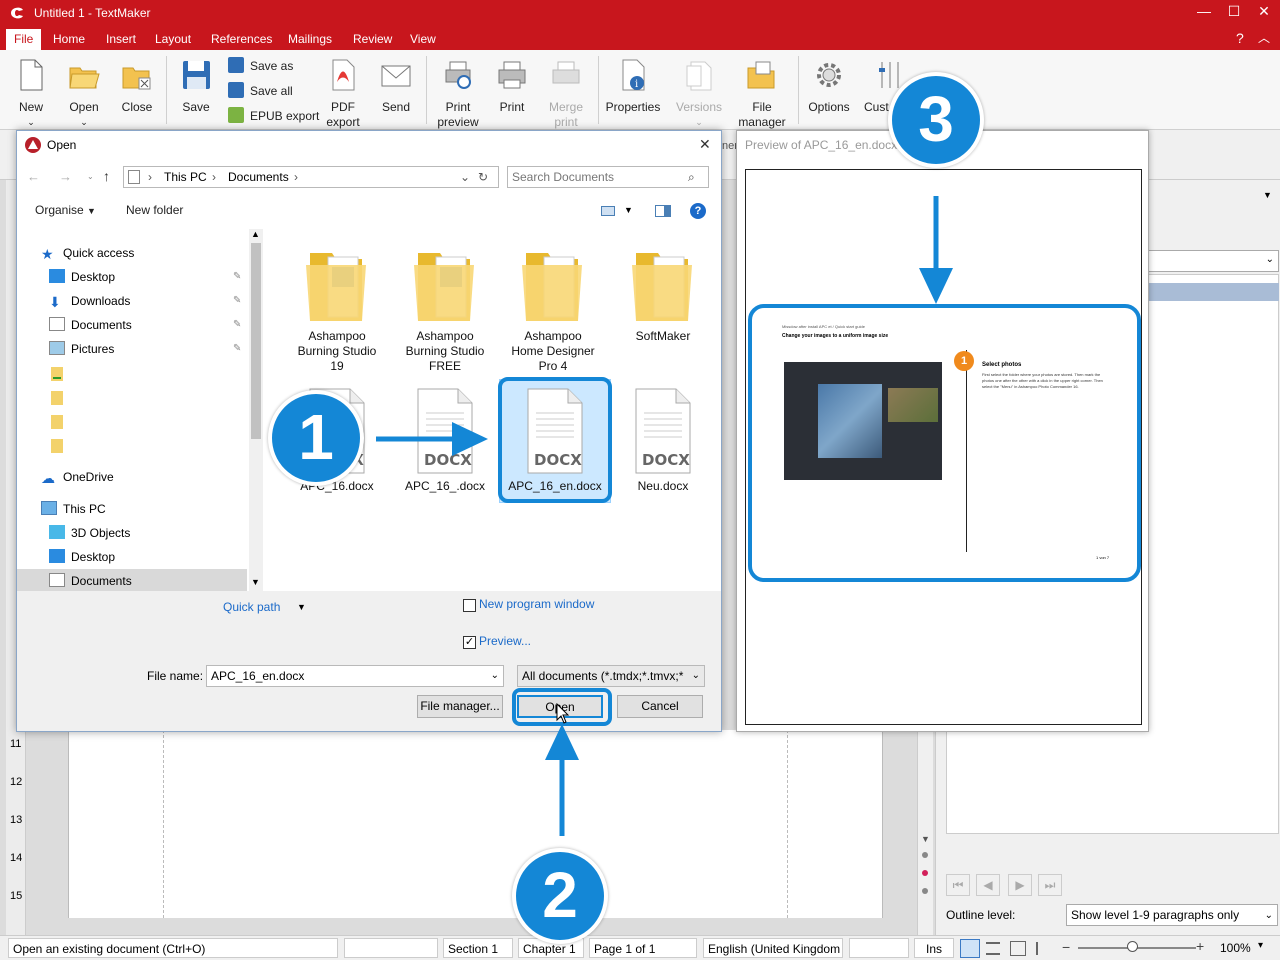 This screenshot has height=960, width=1280. I want to click on up-arrow-icon: ↑, so click(106, 176).